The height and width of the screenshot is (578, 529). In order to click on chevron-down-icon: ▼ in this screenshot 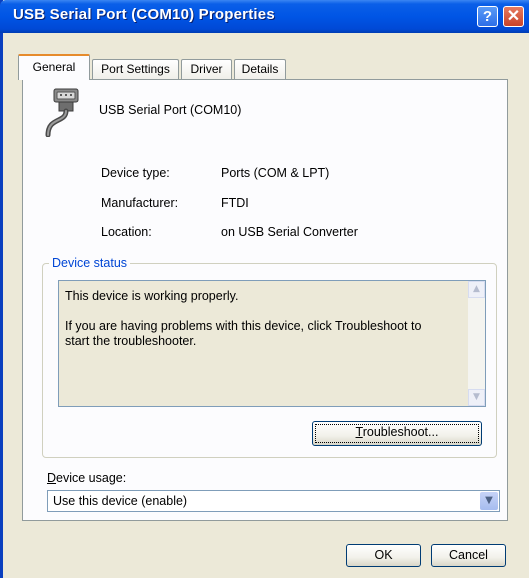, I will do `click(489, 501)`.